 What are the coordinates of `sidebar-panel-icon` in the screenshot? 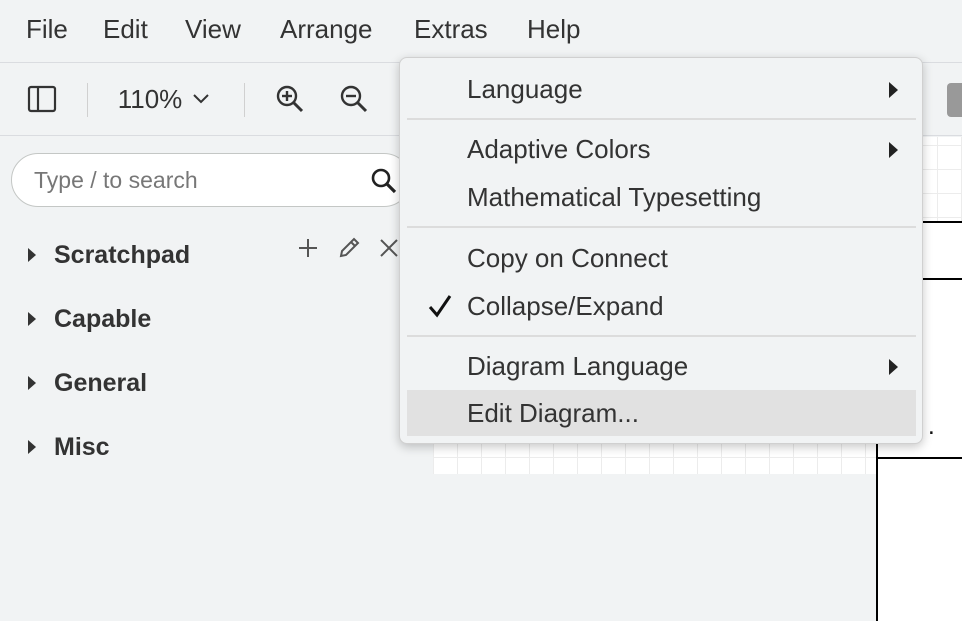 It's located at (42, 99).